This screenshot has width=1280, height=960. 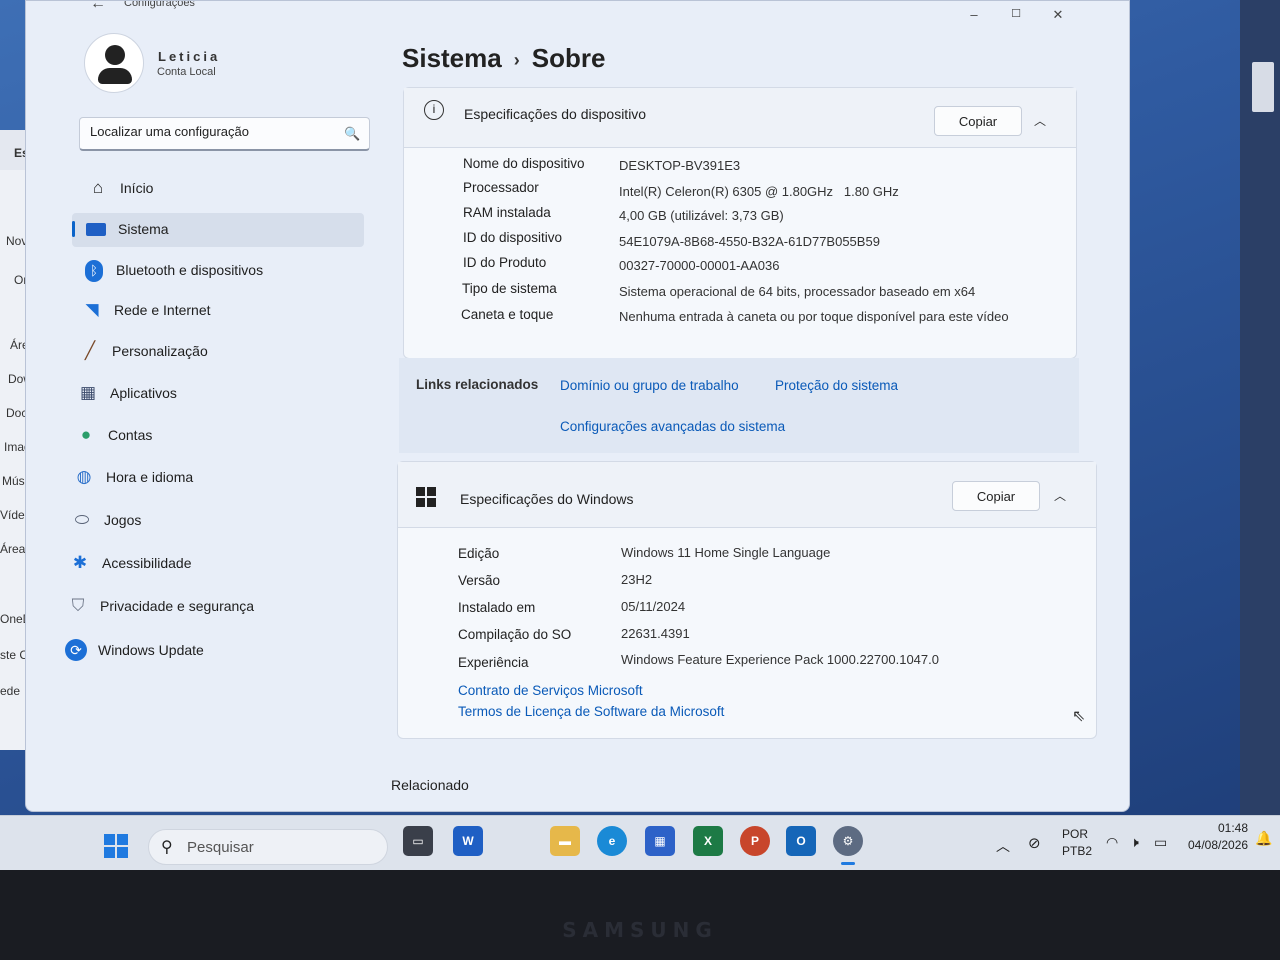 What do you see at coordinates (503, 58) in the screenshot?
I see `page-title: Sistema › Sobre` at bounding box center [503, 58].